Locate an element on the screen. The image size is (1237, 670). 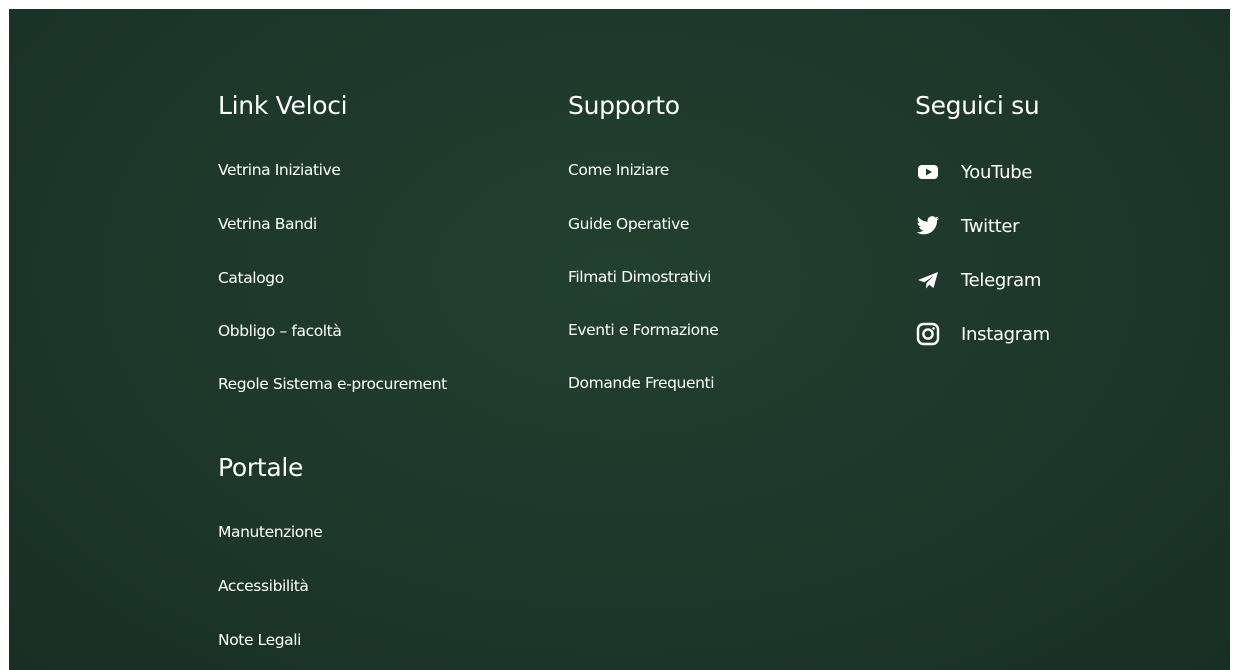
twitter-icon is located at coordinates (928, 226).